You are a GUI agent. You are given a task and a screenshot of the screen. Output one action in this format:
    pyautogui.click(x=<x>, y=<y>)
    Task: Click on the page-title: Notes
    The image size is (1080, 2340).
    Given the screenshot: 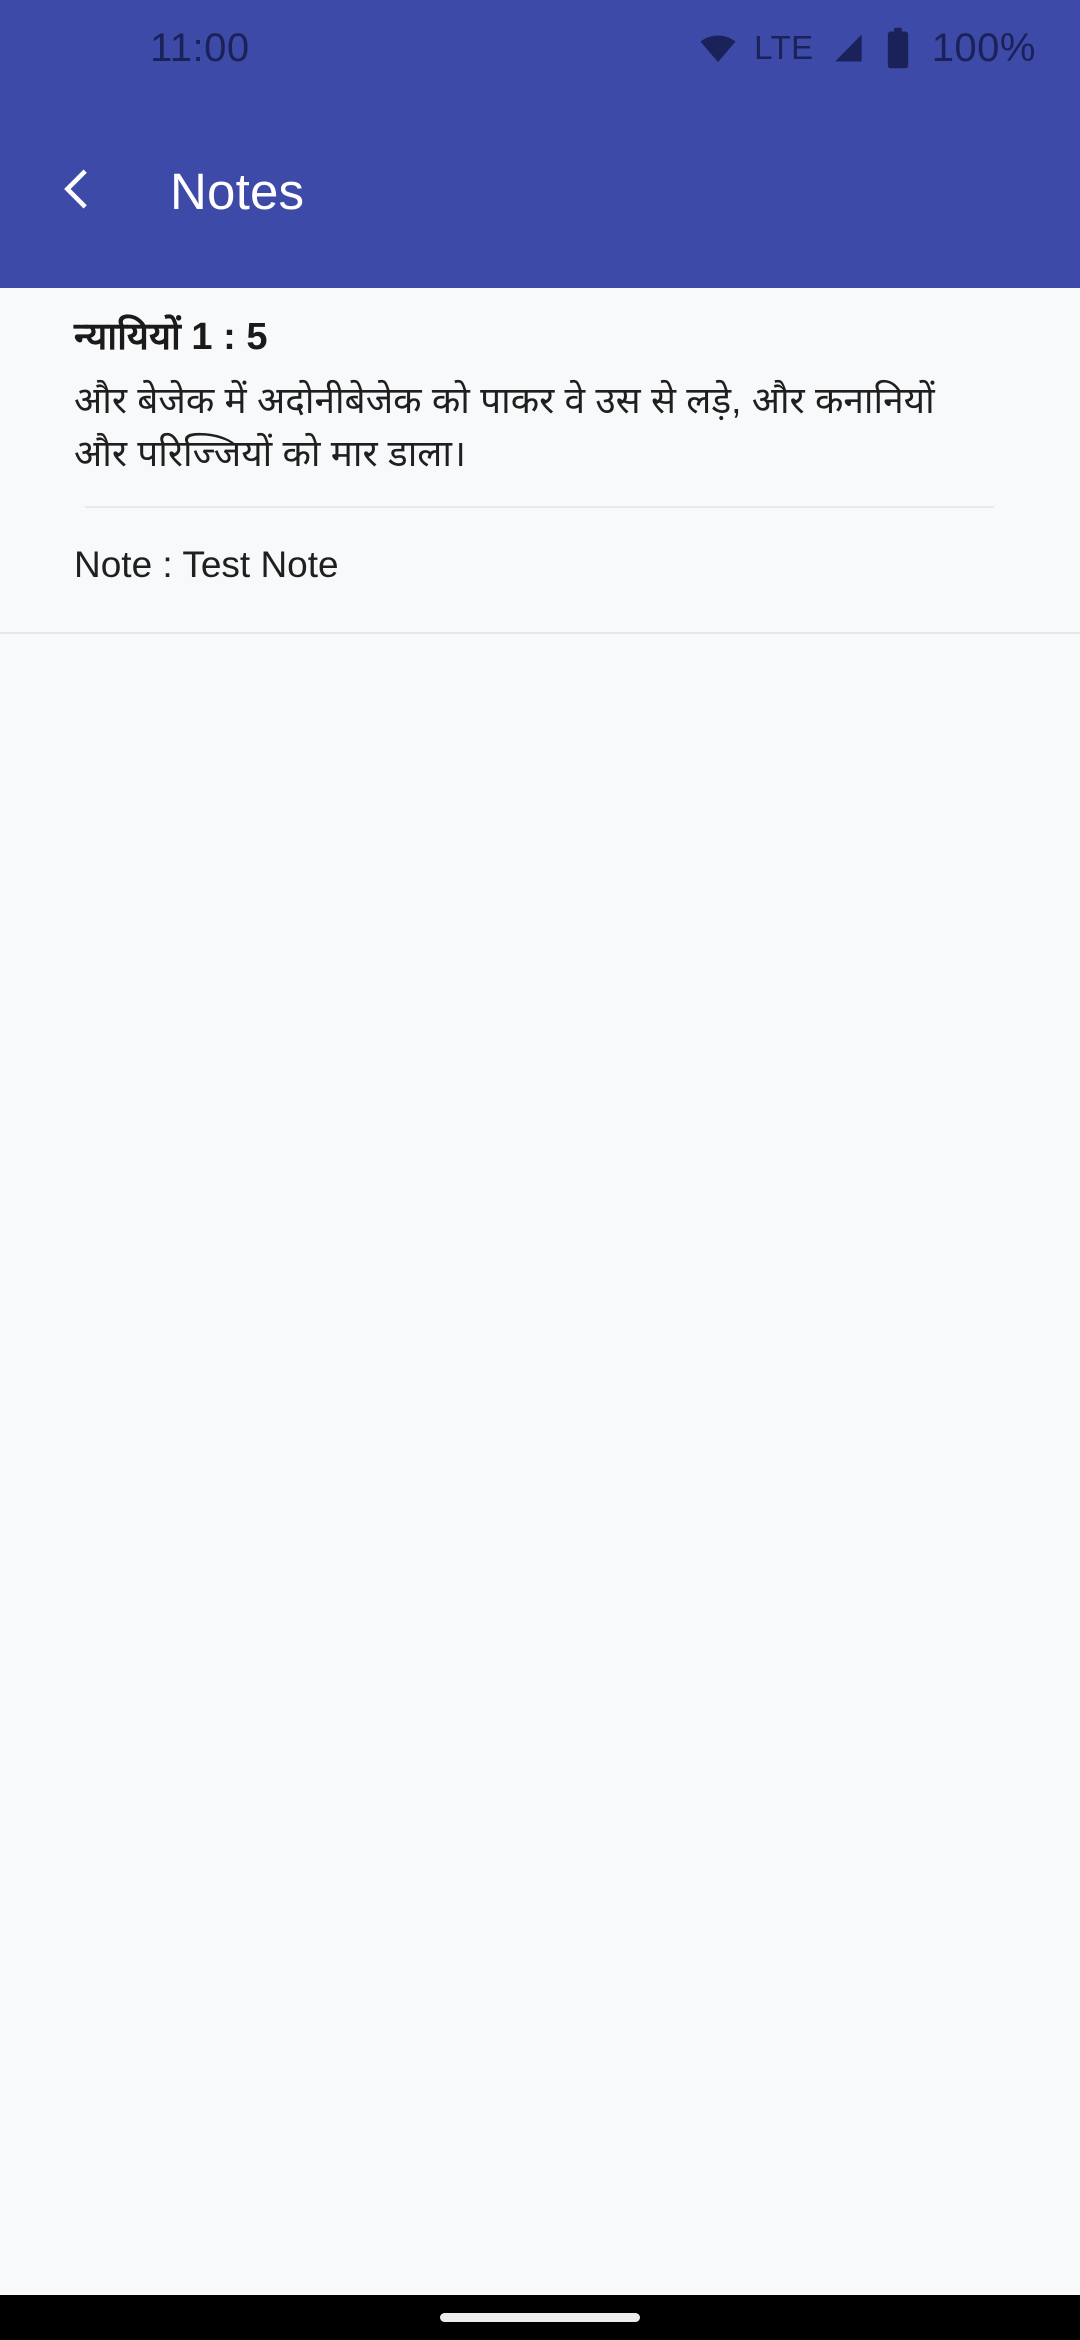 What is the action you would take?
    pyautogui.click(x=237, y=191)
    